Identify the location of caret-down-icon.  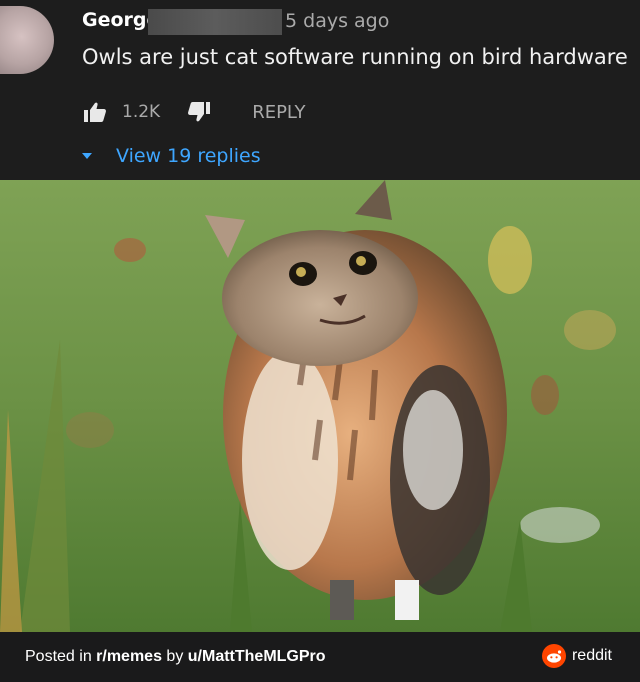
(87, 156).